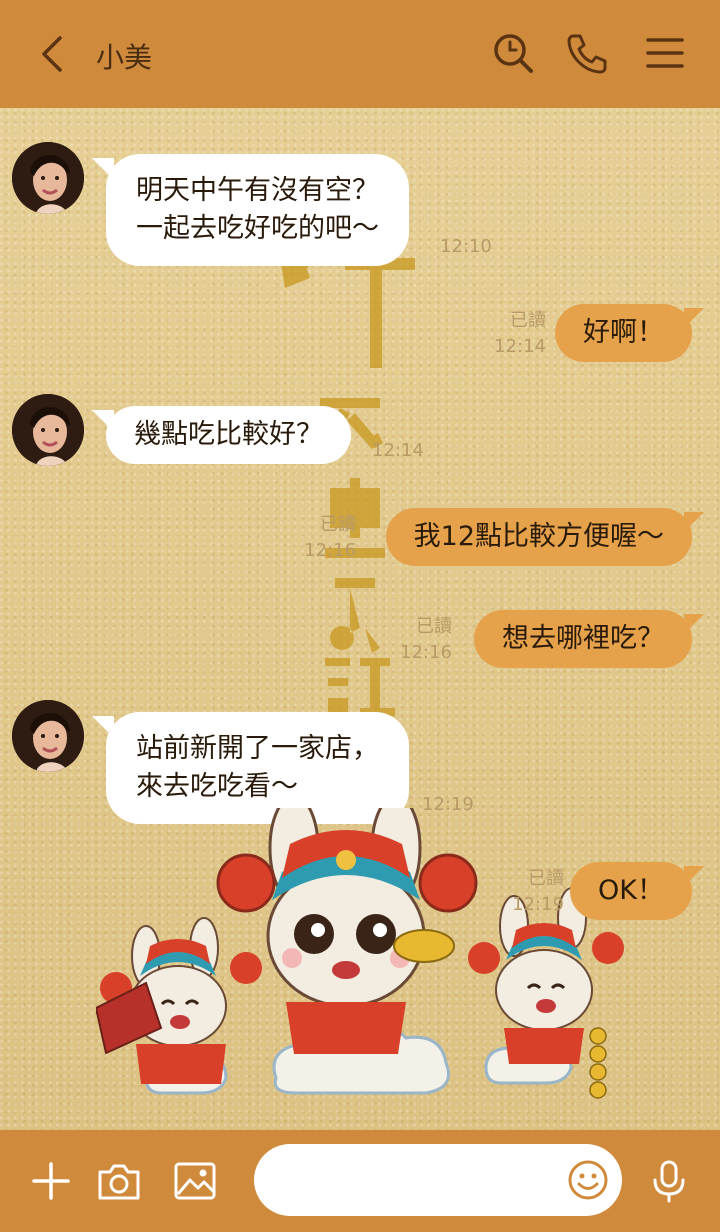 The width and height of the screenshot is (720, 1232). What do you see at coordinates (360, 1181) in the screenshot?
I see `input-bar` at bounding box center [360, 1181].